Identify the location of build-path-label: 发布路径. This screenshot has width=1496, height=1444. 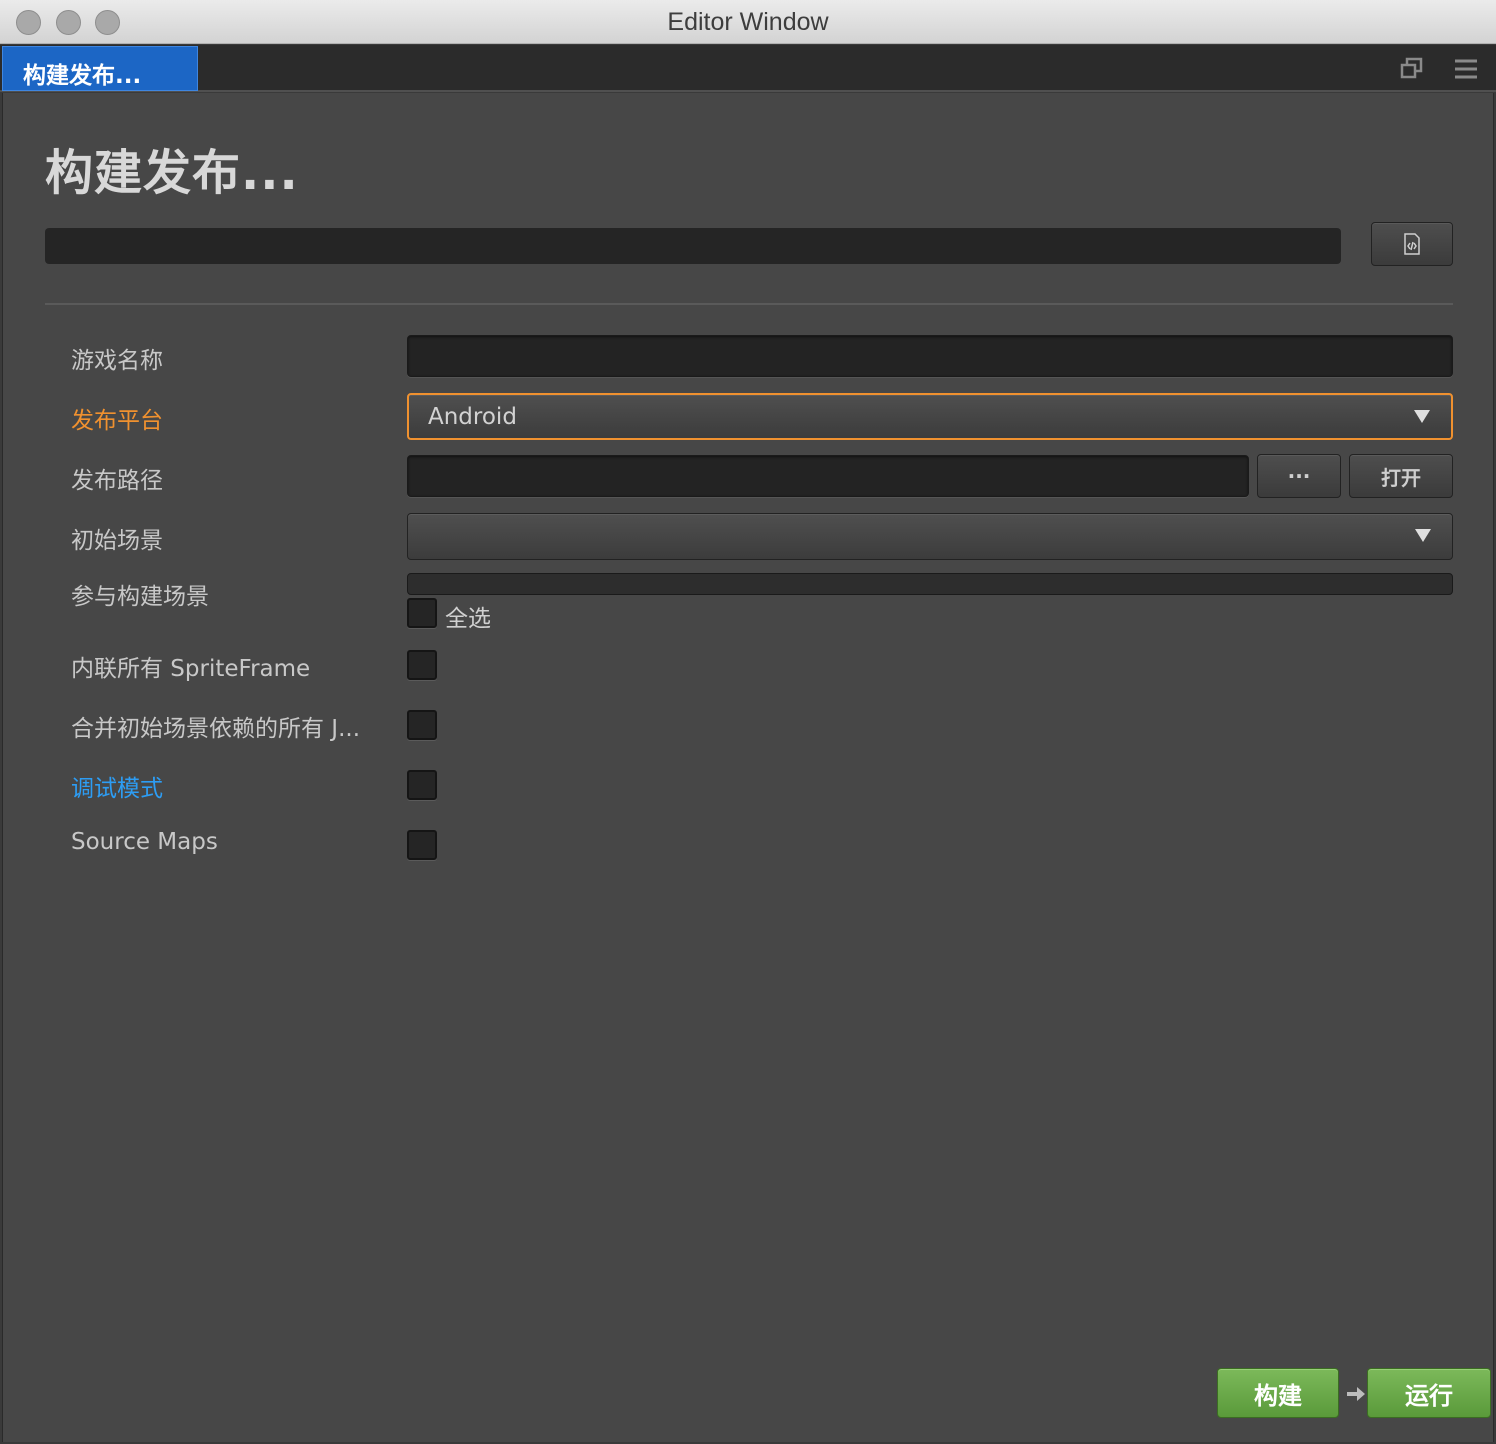
(117, 481).